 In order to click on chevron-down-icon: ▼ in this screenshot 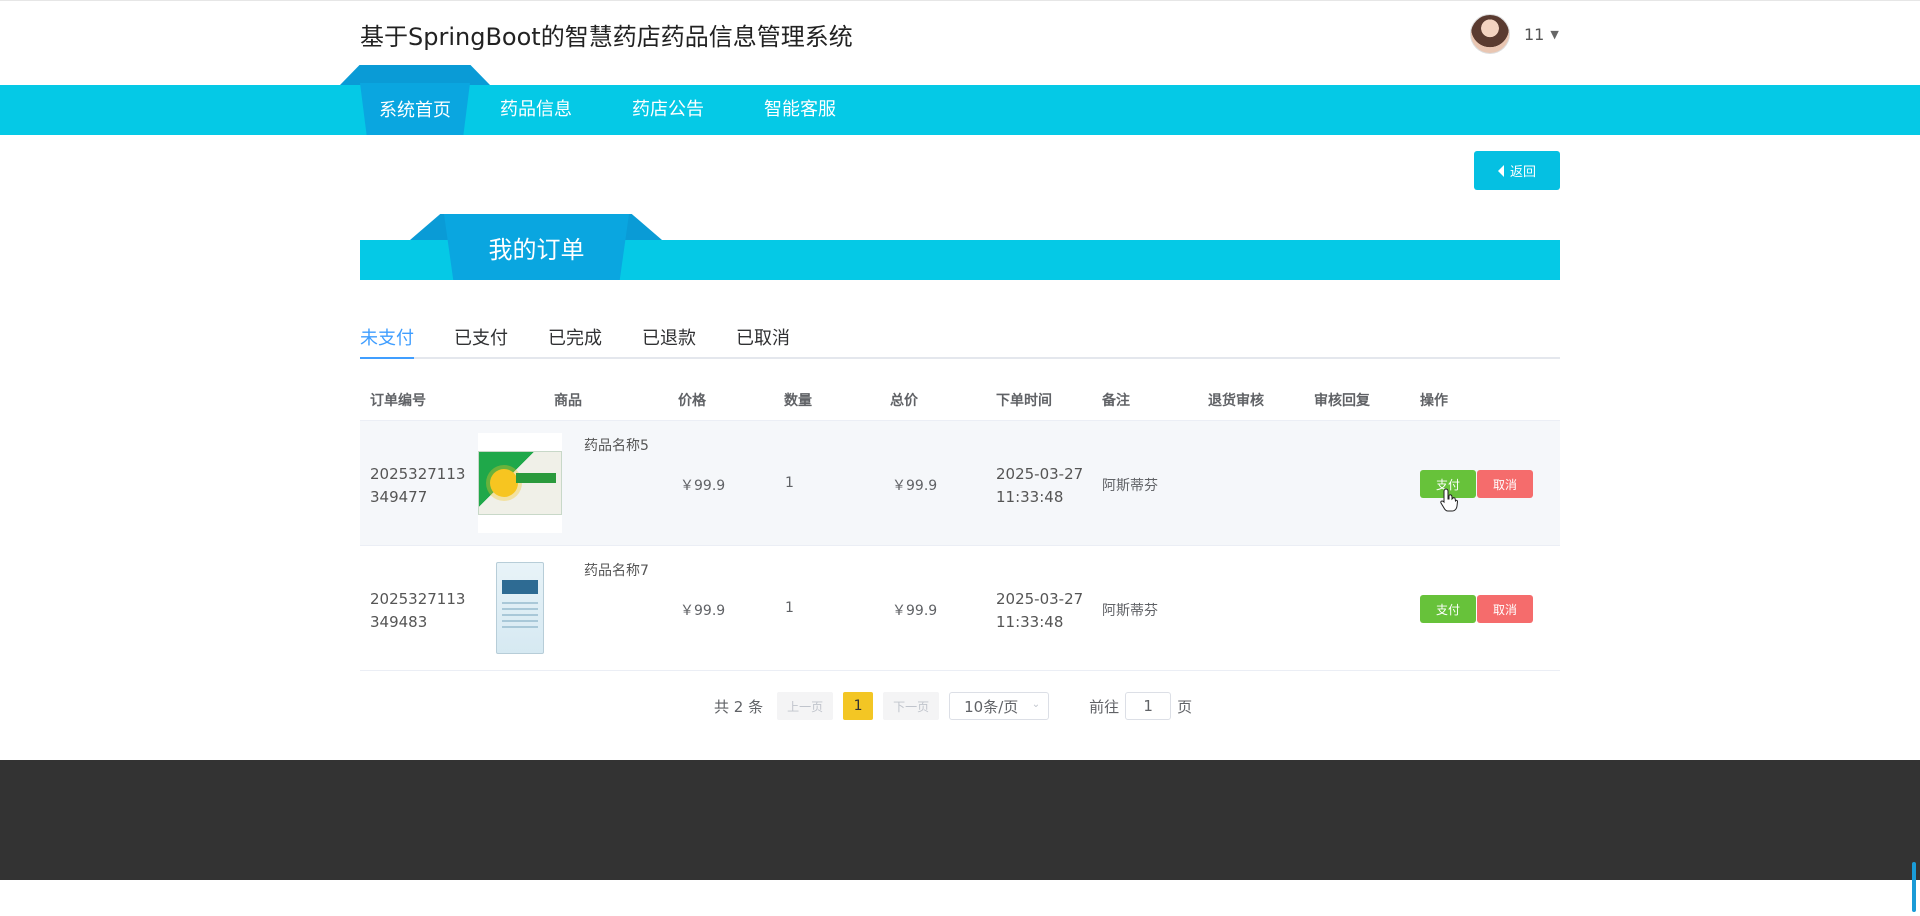, I will do `click(1554, 34)`.